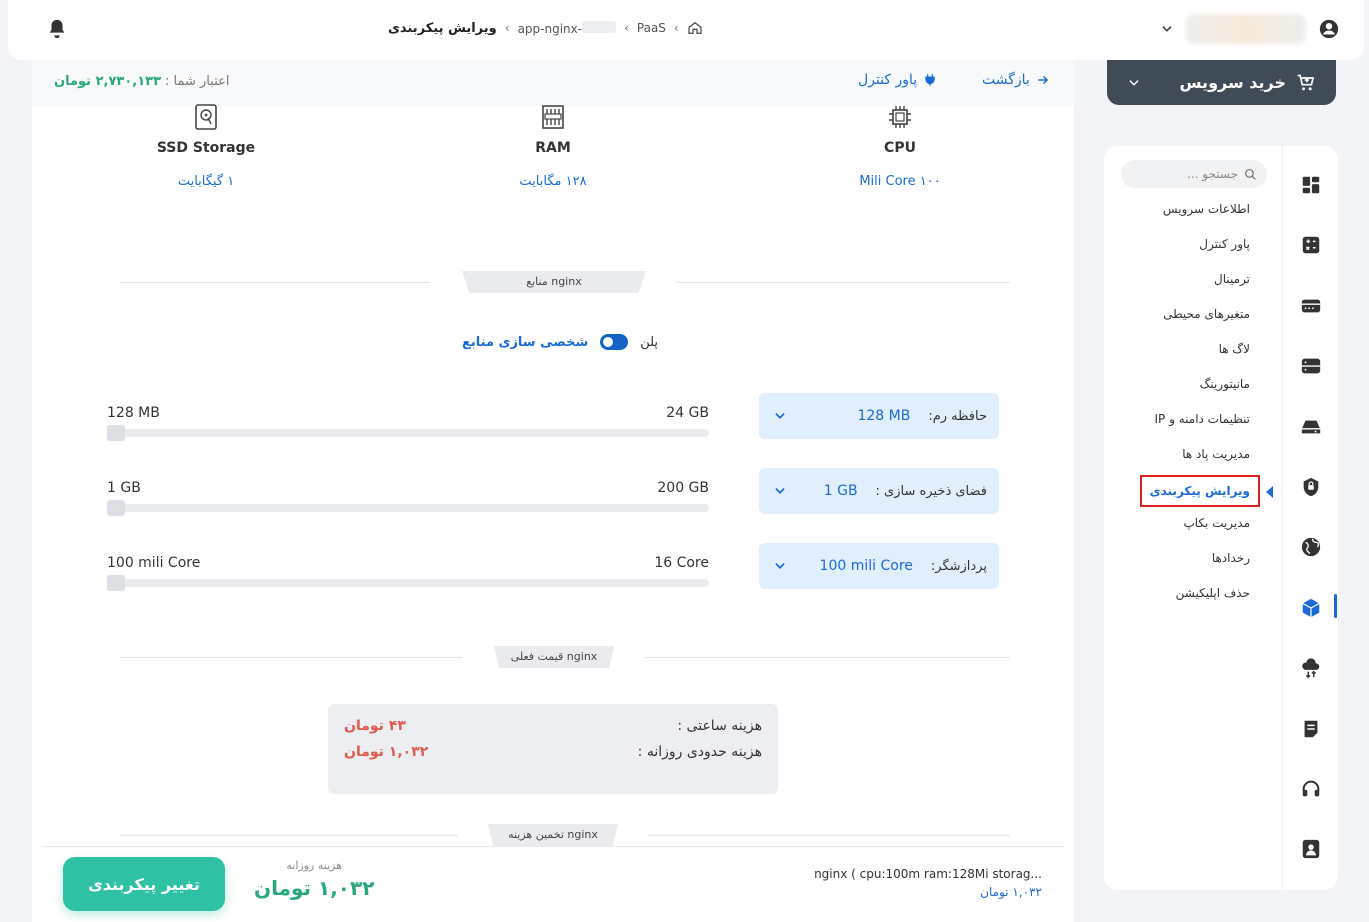 The height and width of the screenshot is (922, 1369). I want to click on customize-switch, so click(614, 342).